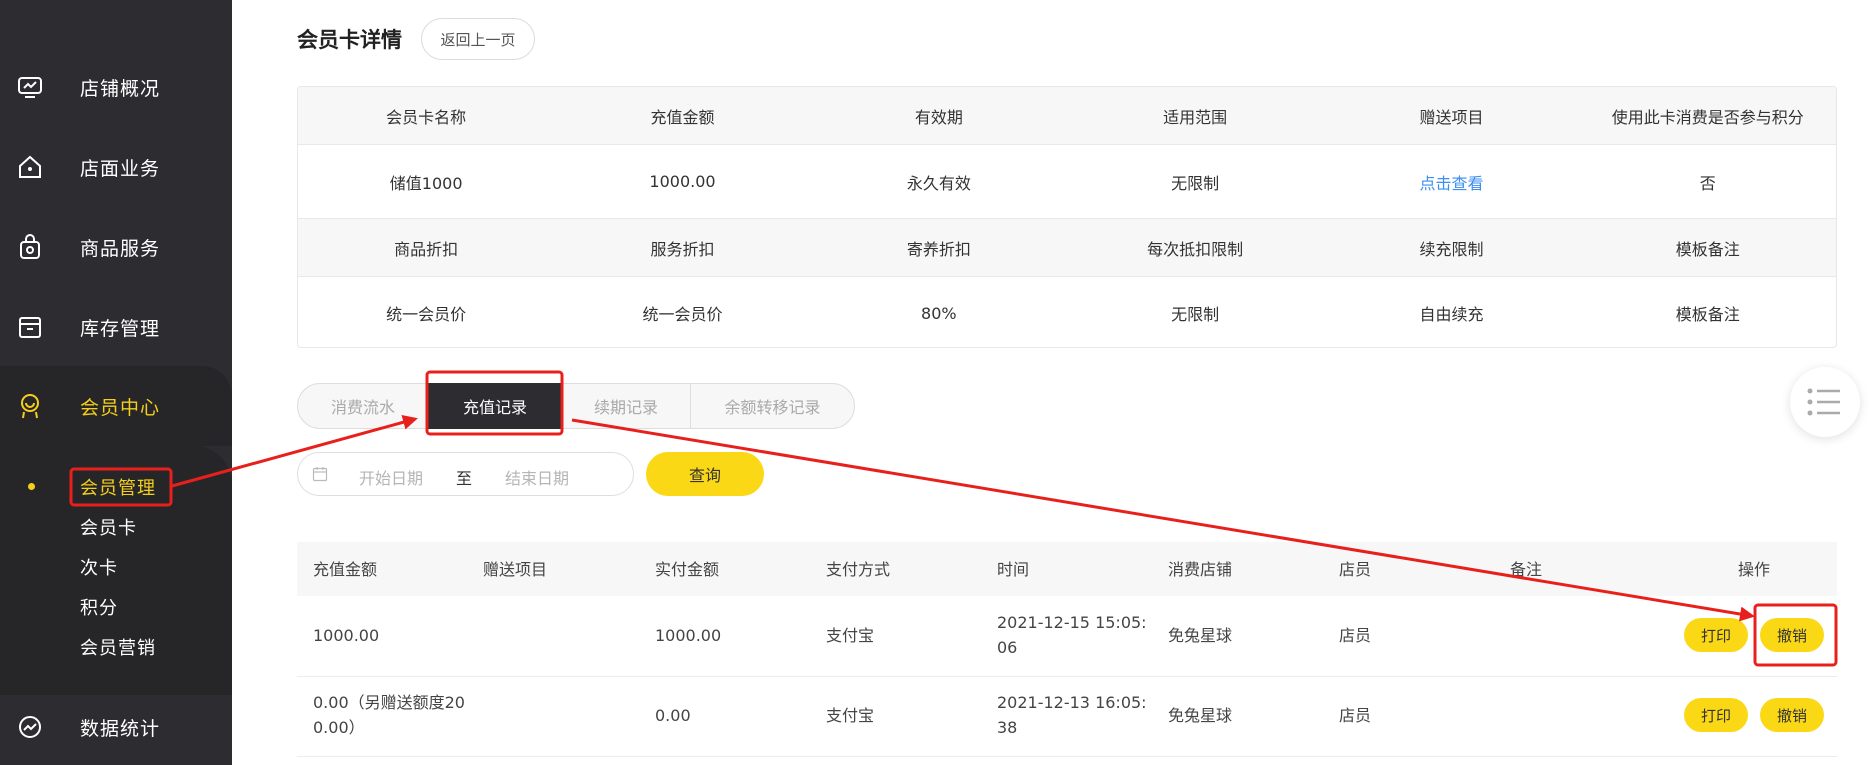 This screenshot has height=765, width=1872. What do you see at coordinates (537, 477) in the screenshot?
I see `end-date-input: 结束日期` at bounding box center [537, 477].